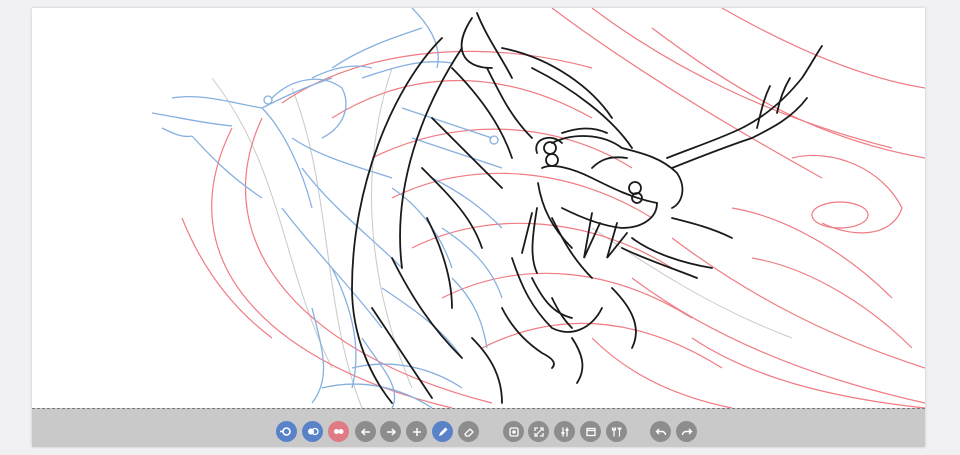 The width and height of the screenshot is (960, 455). I want to click on arrow-left-icon, so click(366, 432).